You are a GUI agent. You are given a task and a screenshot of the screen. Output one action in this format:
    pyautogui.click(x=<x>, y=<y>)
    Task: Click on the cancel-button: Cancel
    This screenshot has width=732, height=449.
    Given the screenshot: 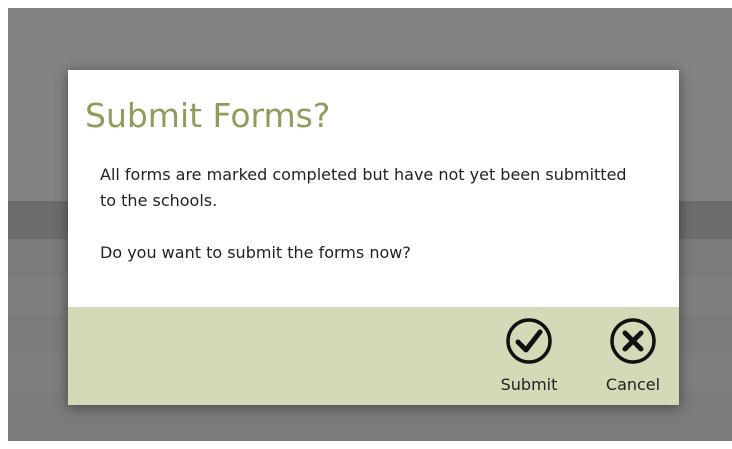 What is the action you would take?
    pyautogui.click(x=633, y=356)
    